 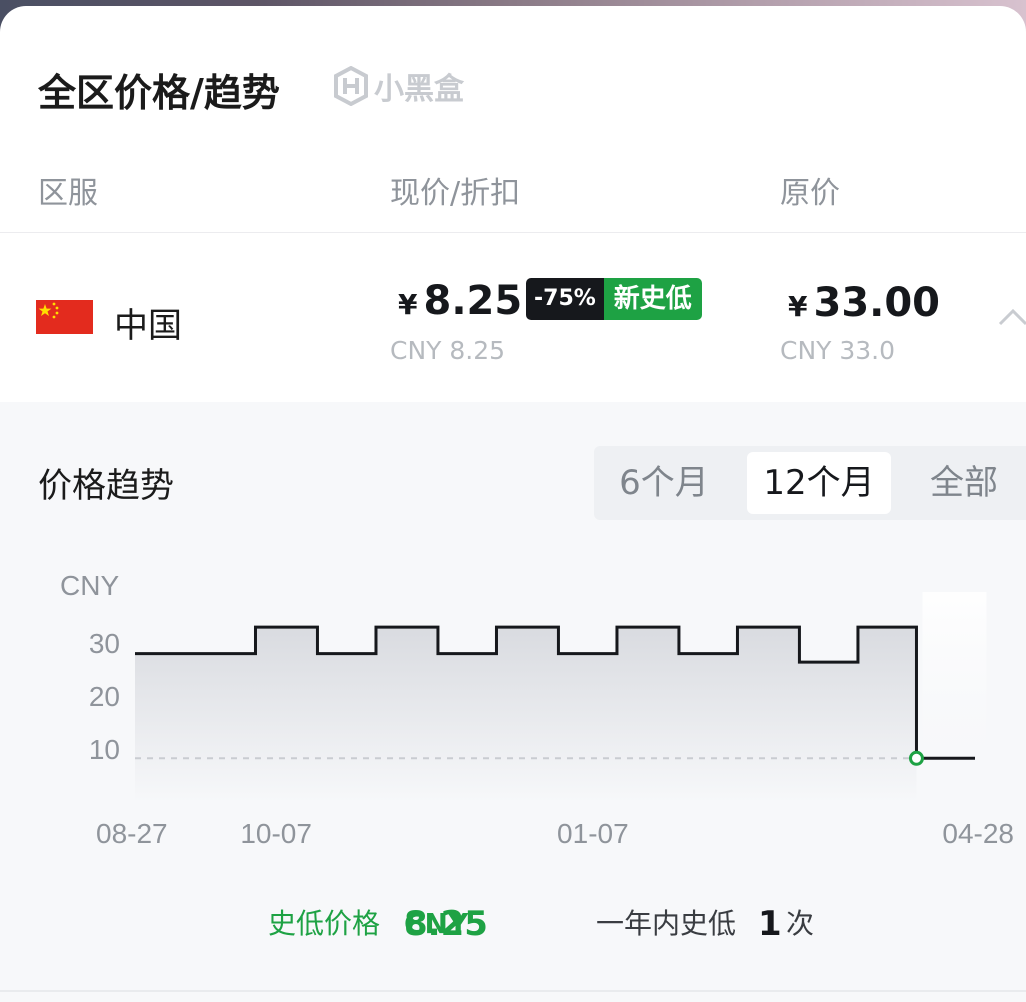 What do you see at coordinates (810, 193) in the screenshot?
I see `column-header-original: 原价` at bounding box center [810, 193].